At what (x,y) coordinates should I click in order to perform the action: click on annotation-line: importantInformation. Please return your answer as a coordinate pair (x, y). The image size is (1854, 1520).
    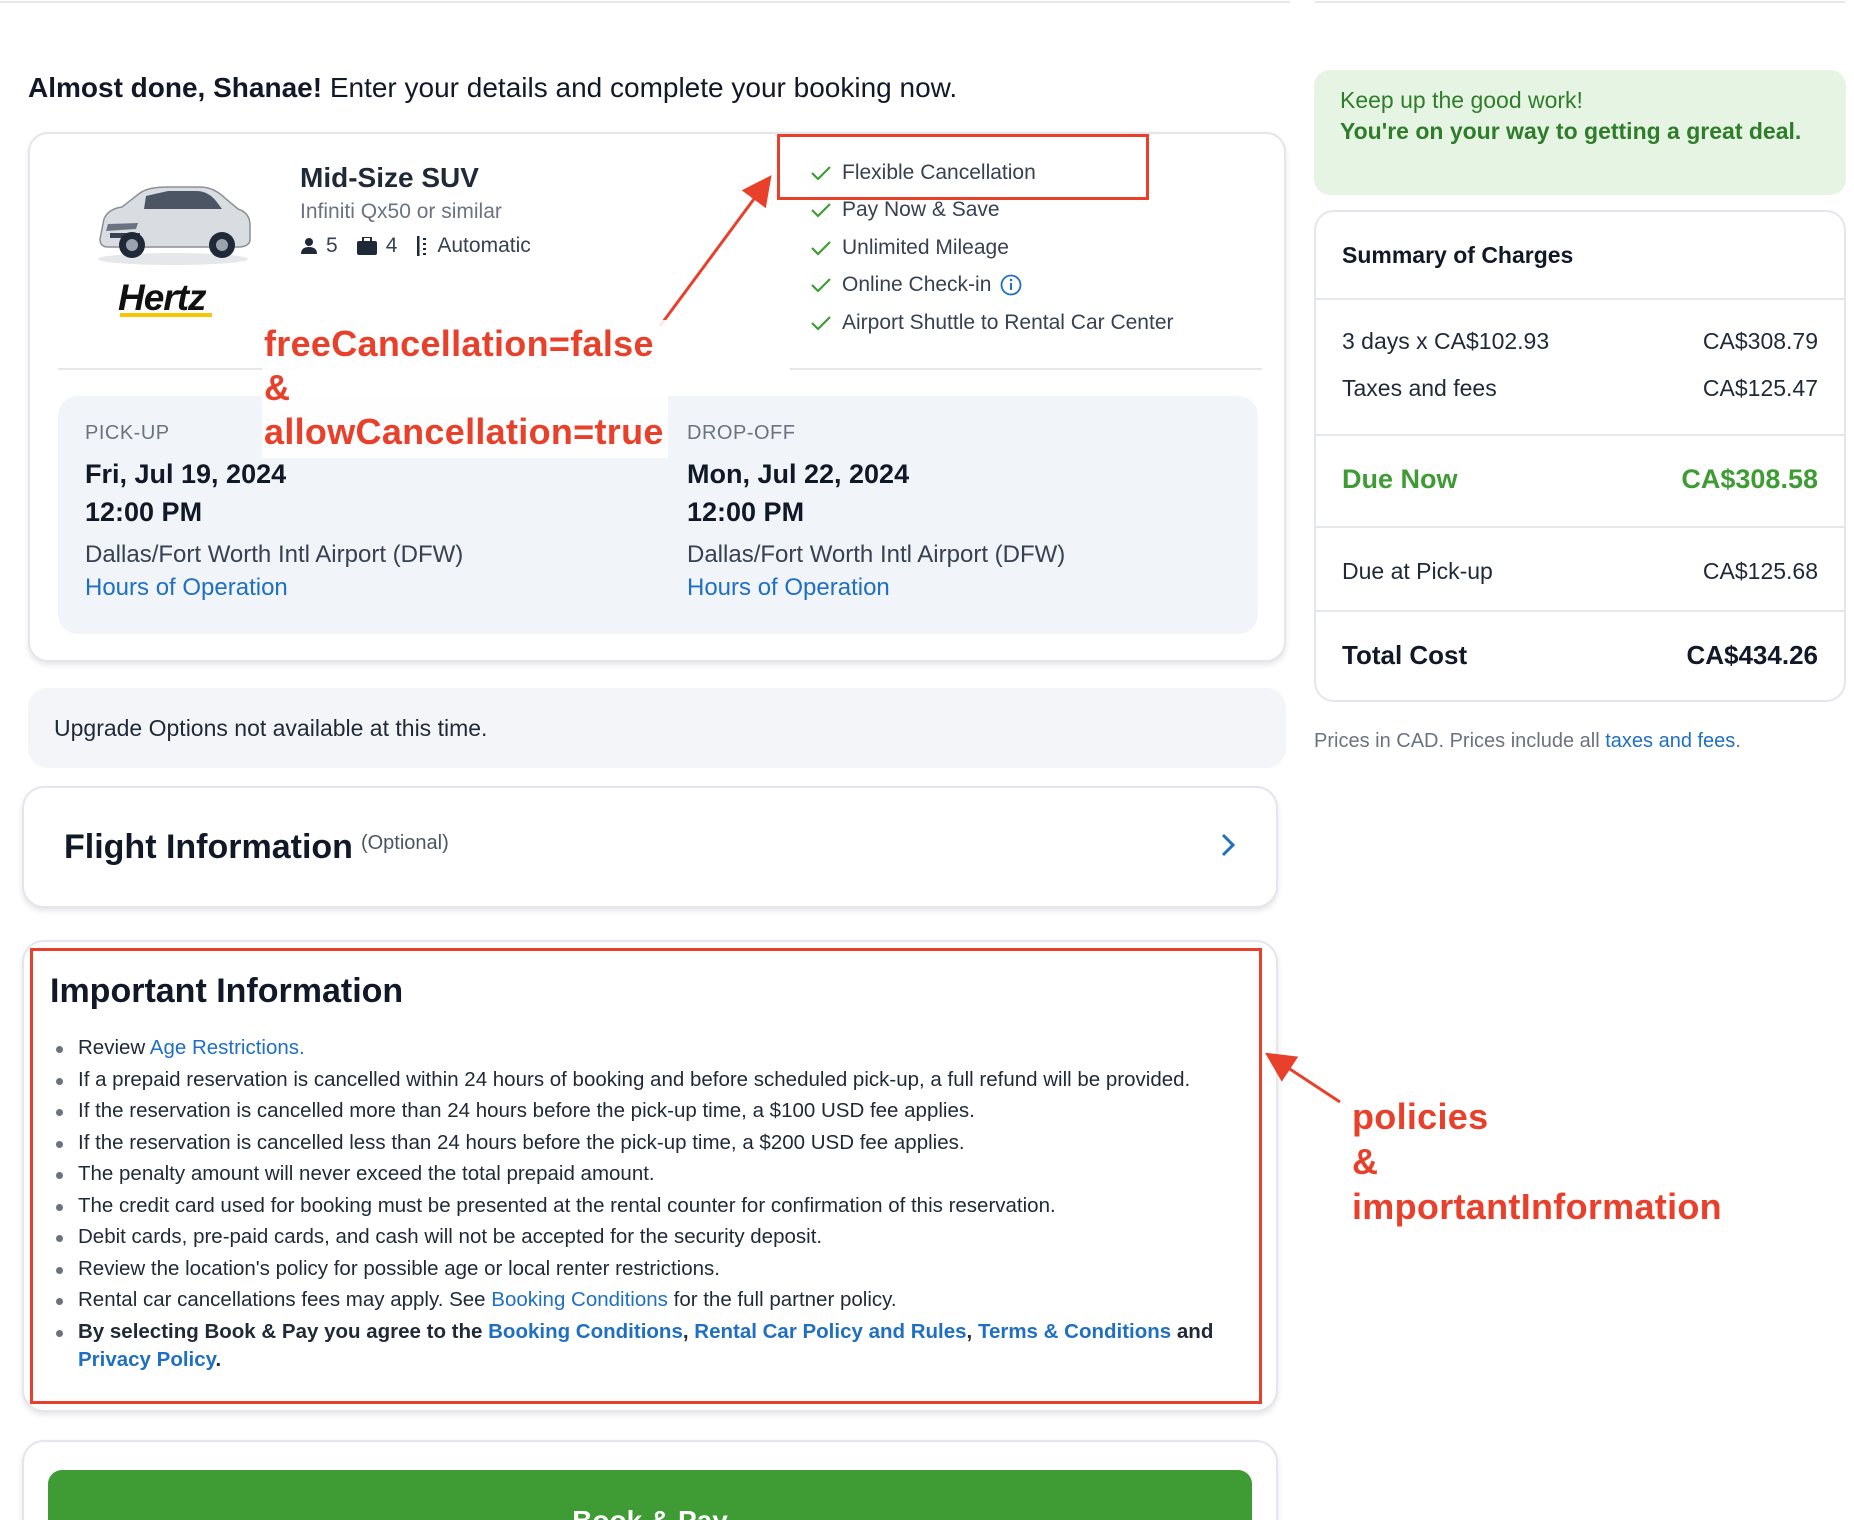
    Looking at the image, I should click on (1537, 1206).